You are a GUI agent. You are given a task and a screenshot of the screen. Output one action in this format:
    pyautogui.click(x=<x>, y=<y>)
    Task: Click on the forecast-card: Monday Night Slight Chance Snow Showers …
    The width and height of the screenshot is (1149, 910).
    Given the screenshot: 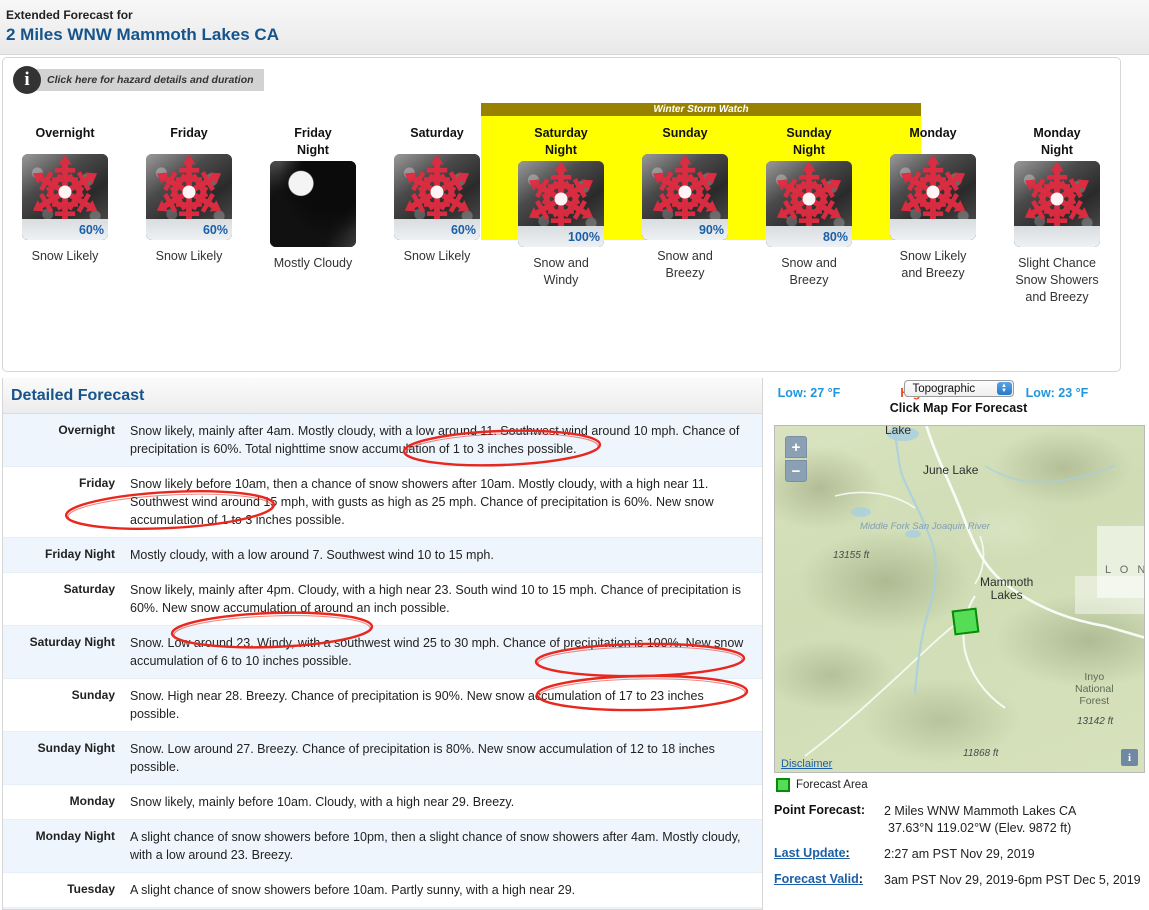 What is the action you would take?
    pyautogui.click(x=1057, y=259)
    